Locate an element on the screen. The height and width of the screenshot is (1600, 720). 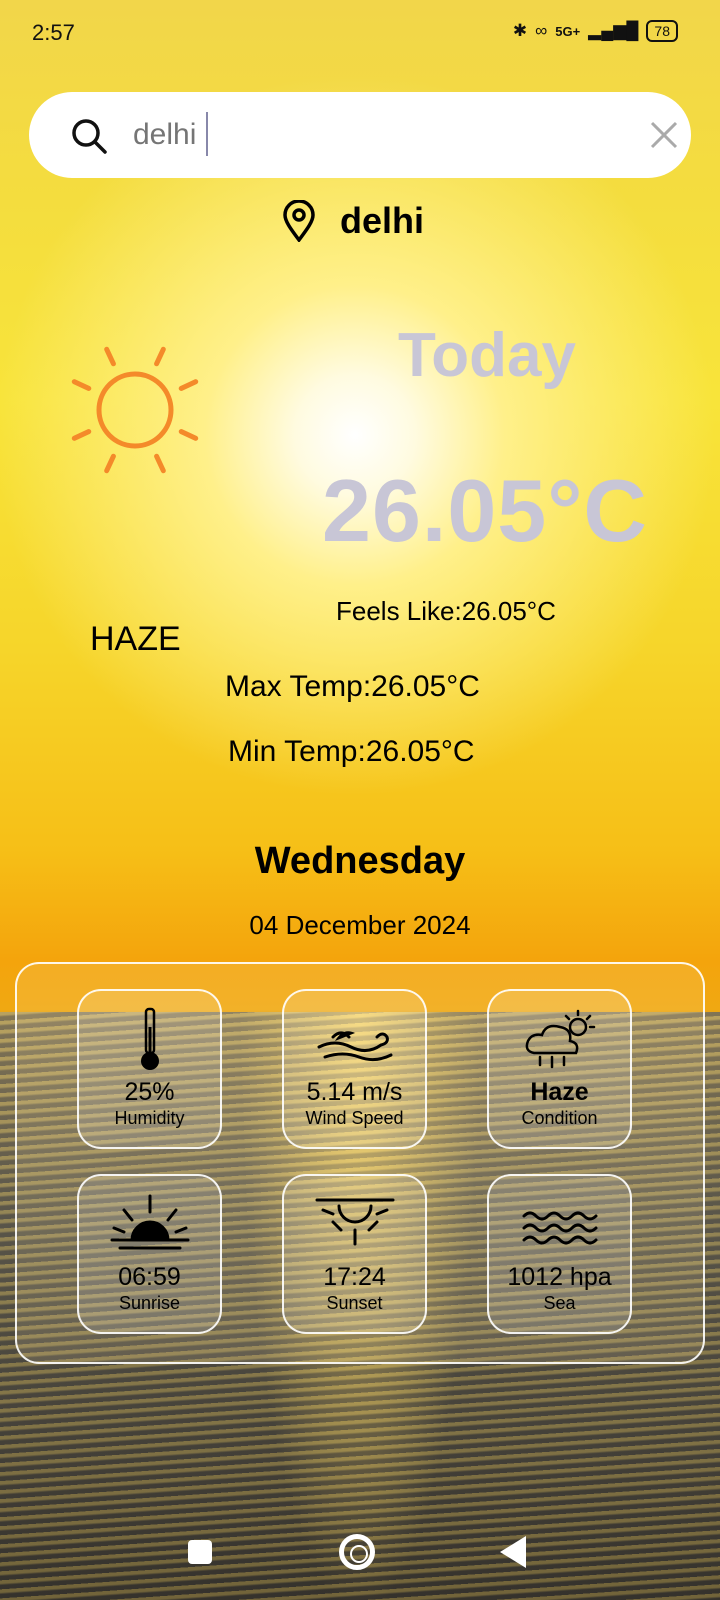
home-button is located at coordinates (357, 1552).